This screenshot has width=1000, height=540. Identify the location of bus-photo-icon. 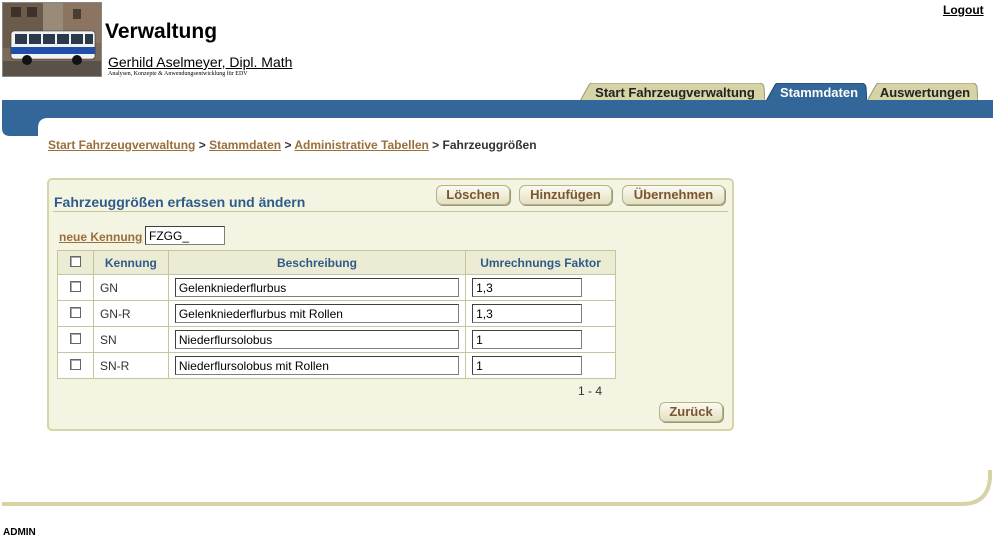
(52, 39).